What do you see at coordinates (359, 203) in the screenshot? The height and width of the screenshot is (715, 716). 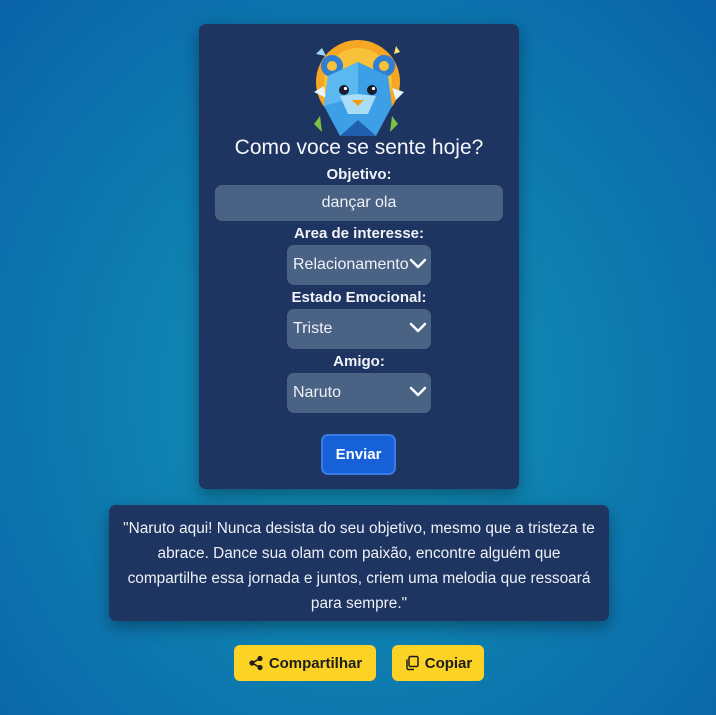 I see `objective-input` at bounding box center [359, 203].